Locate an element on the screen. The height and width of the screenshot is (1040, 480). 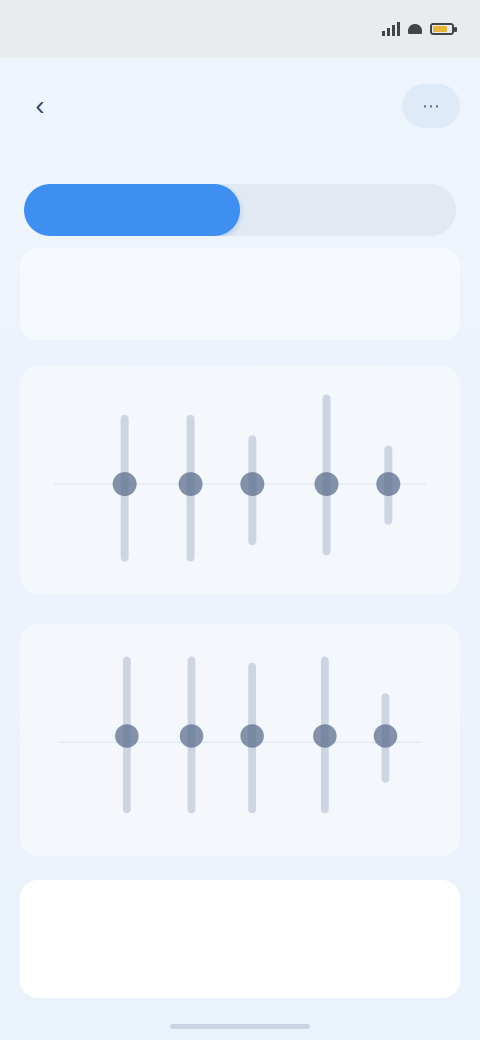
status-right is located at coordinates (419, 29).